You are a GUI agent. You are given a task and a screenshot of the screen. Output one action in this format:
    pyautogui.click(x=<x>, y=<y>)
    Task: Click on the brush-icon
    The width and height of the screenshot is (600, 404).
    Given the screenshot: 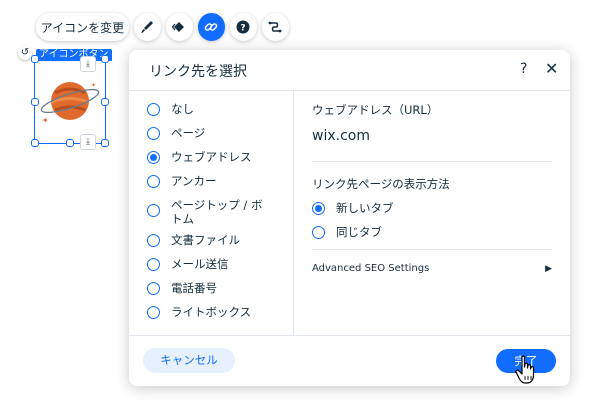 What is the action you would take?
    pyautogui.click(x=147, y=27)
    